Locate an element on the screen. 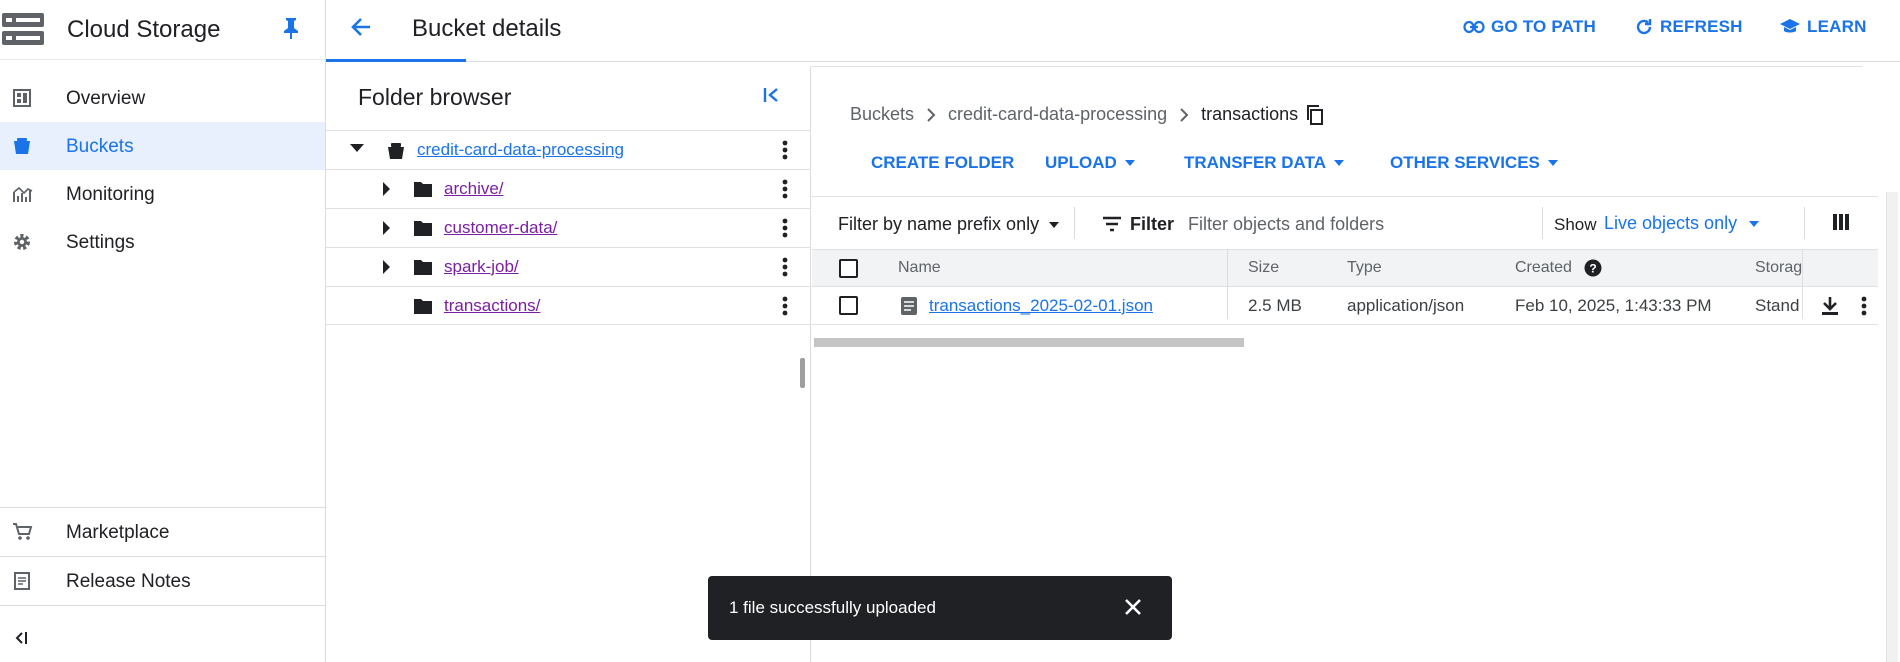  column-display-icon is located at coordinates (1841, 222).